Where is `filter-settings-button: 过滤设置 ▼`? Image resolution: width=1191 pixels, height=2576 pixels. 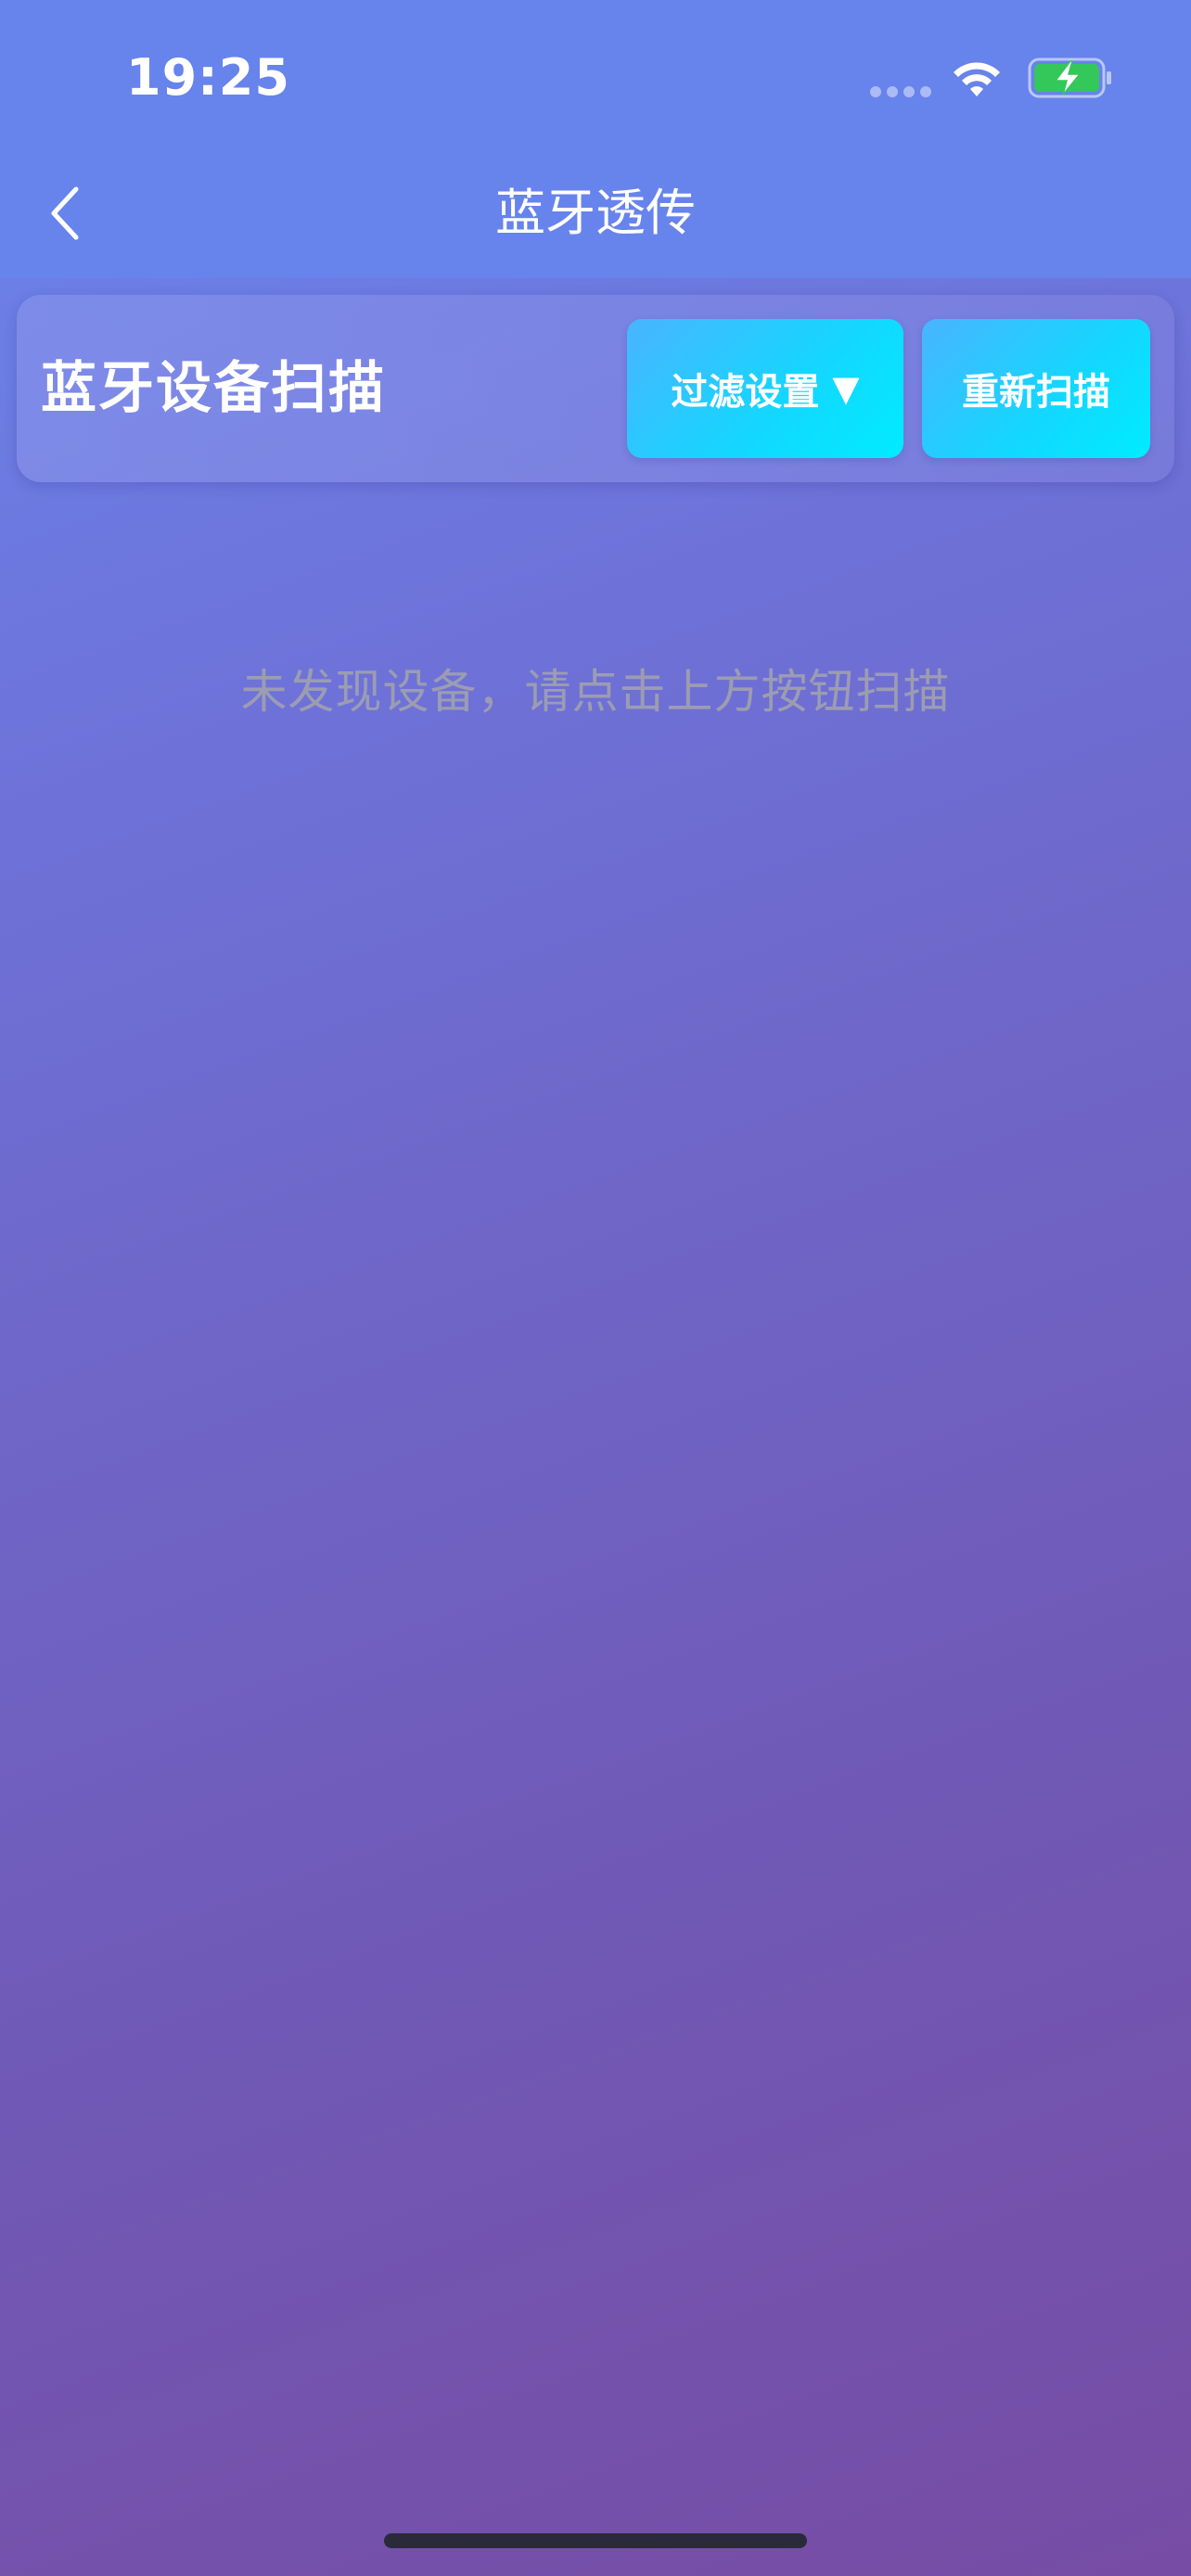 filter-settings-button: 过滤设置 ▼ is located at coordinates (765, 388).